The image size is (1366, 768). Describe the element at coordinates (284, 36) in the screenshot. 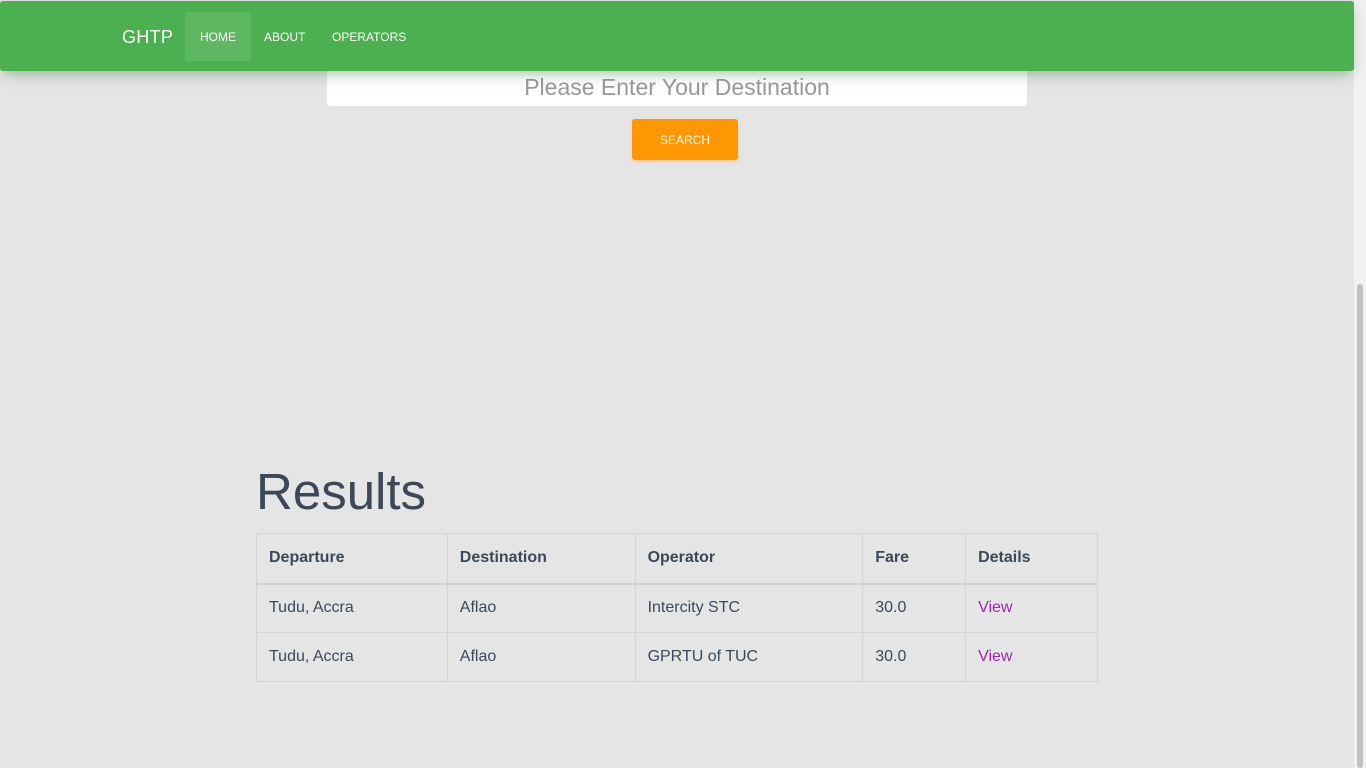

I see `nav-about: ABOUT` at that location.